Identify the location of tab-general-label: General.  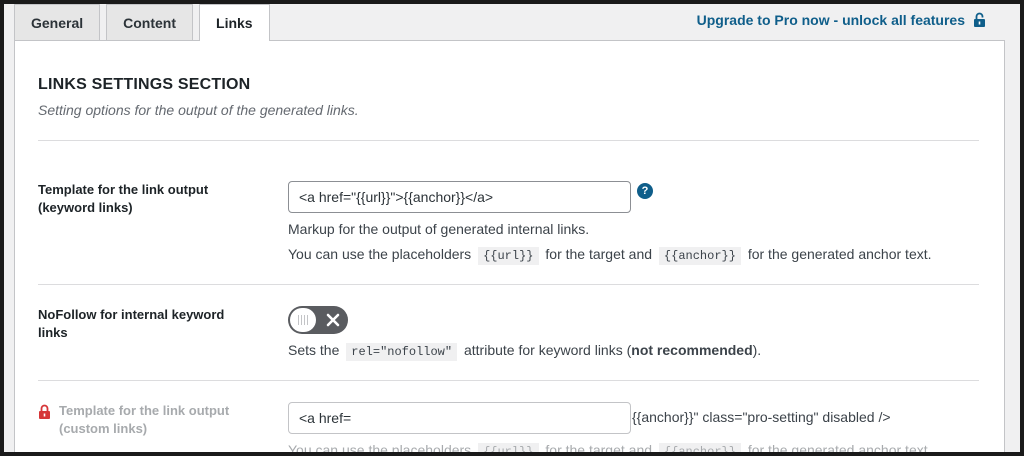
(57, 22).